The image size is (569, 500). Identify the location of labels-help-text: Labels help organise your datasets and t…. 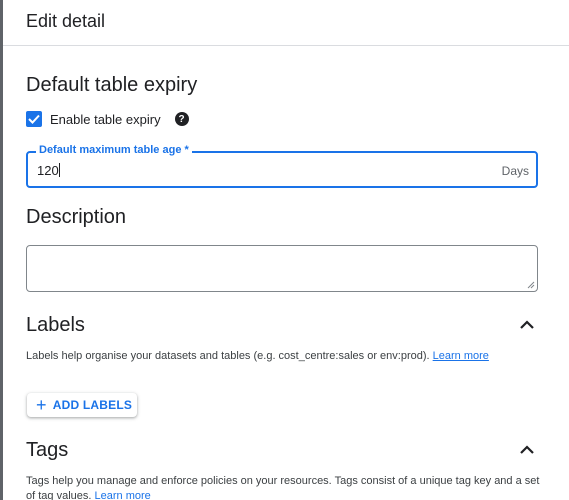
(286, 356).